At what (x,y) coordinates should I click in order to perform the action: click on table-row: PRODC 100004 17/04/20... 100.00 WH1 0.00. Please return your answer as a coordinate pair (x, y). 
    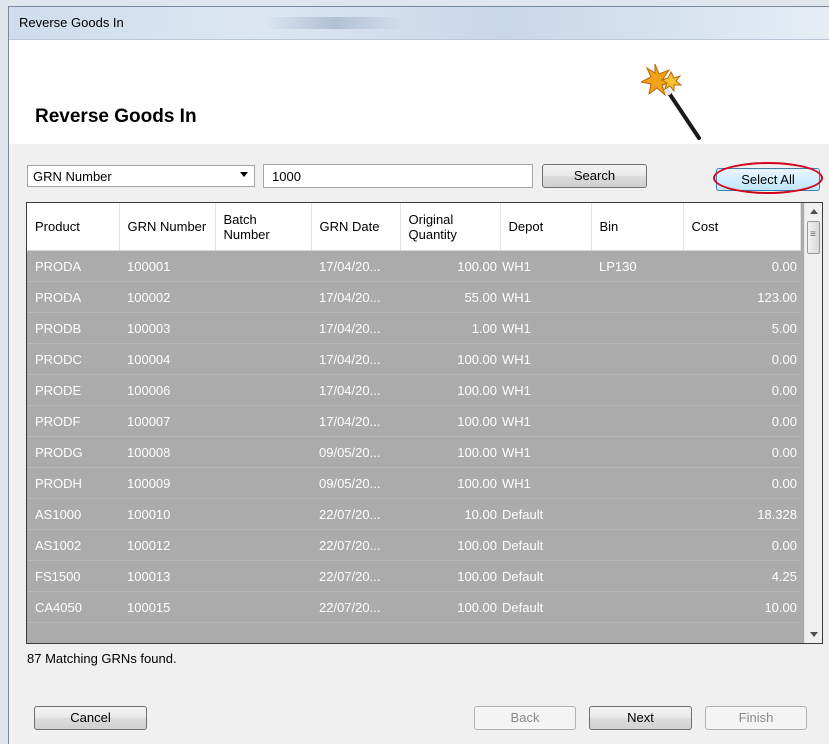
    Looking at the image, I should click on (413, 359).